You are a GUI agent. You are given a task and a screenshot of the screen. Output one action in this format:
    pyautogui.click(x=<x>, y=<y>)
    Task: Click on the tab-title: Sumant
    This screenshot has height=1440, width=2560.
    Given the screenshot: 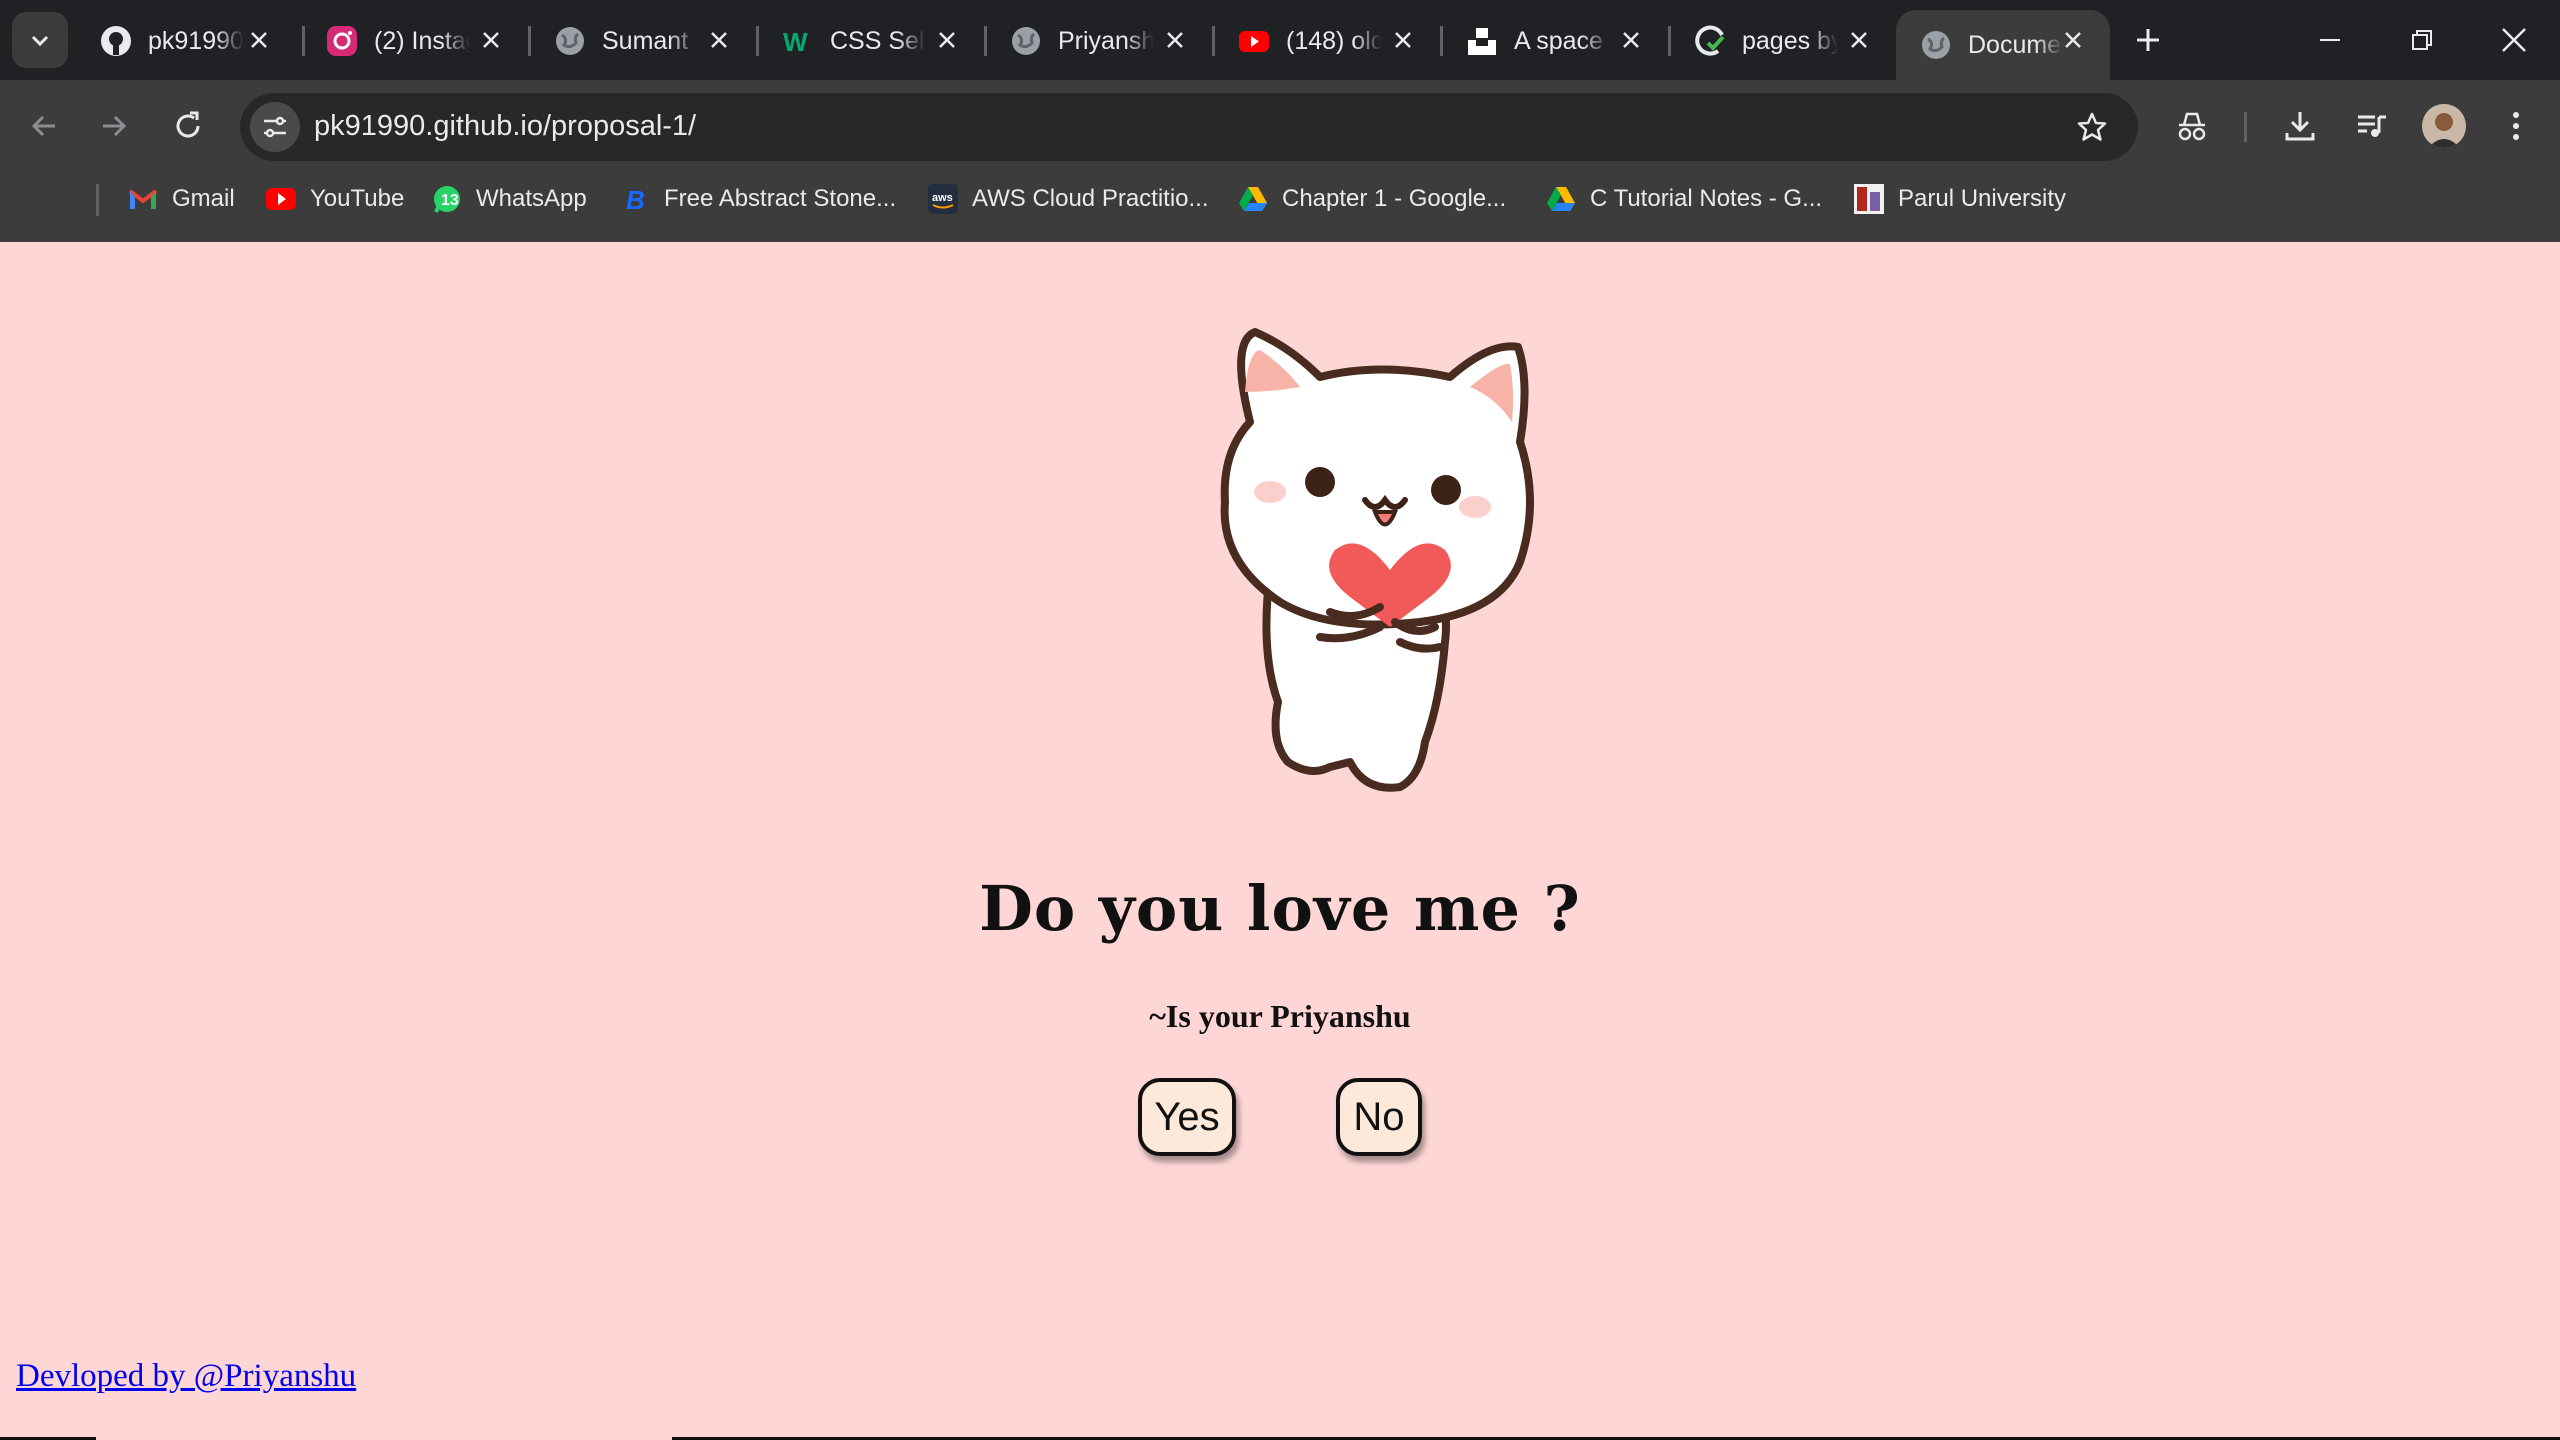 What is the action you would take?
    pyautogui.click(x=645, y=40)
    